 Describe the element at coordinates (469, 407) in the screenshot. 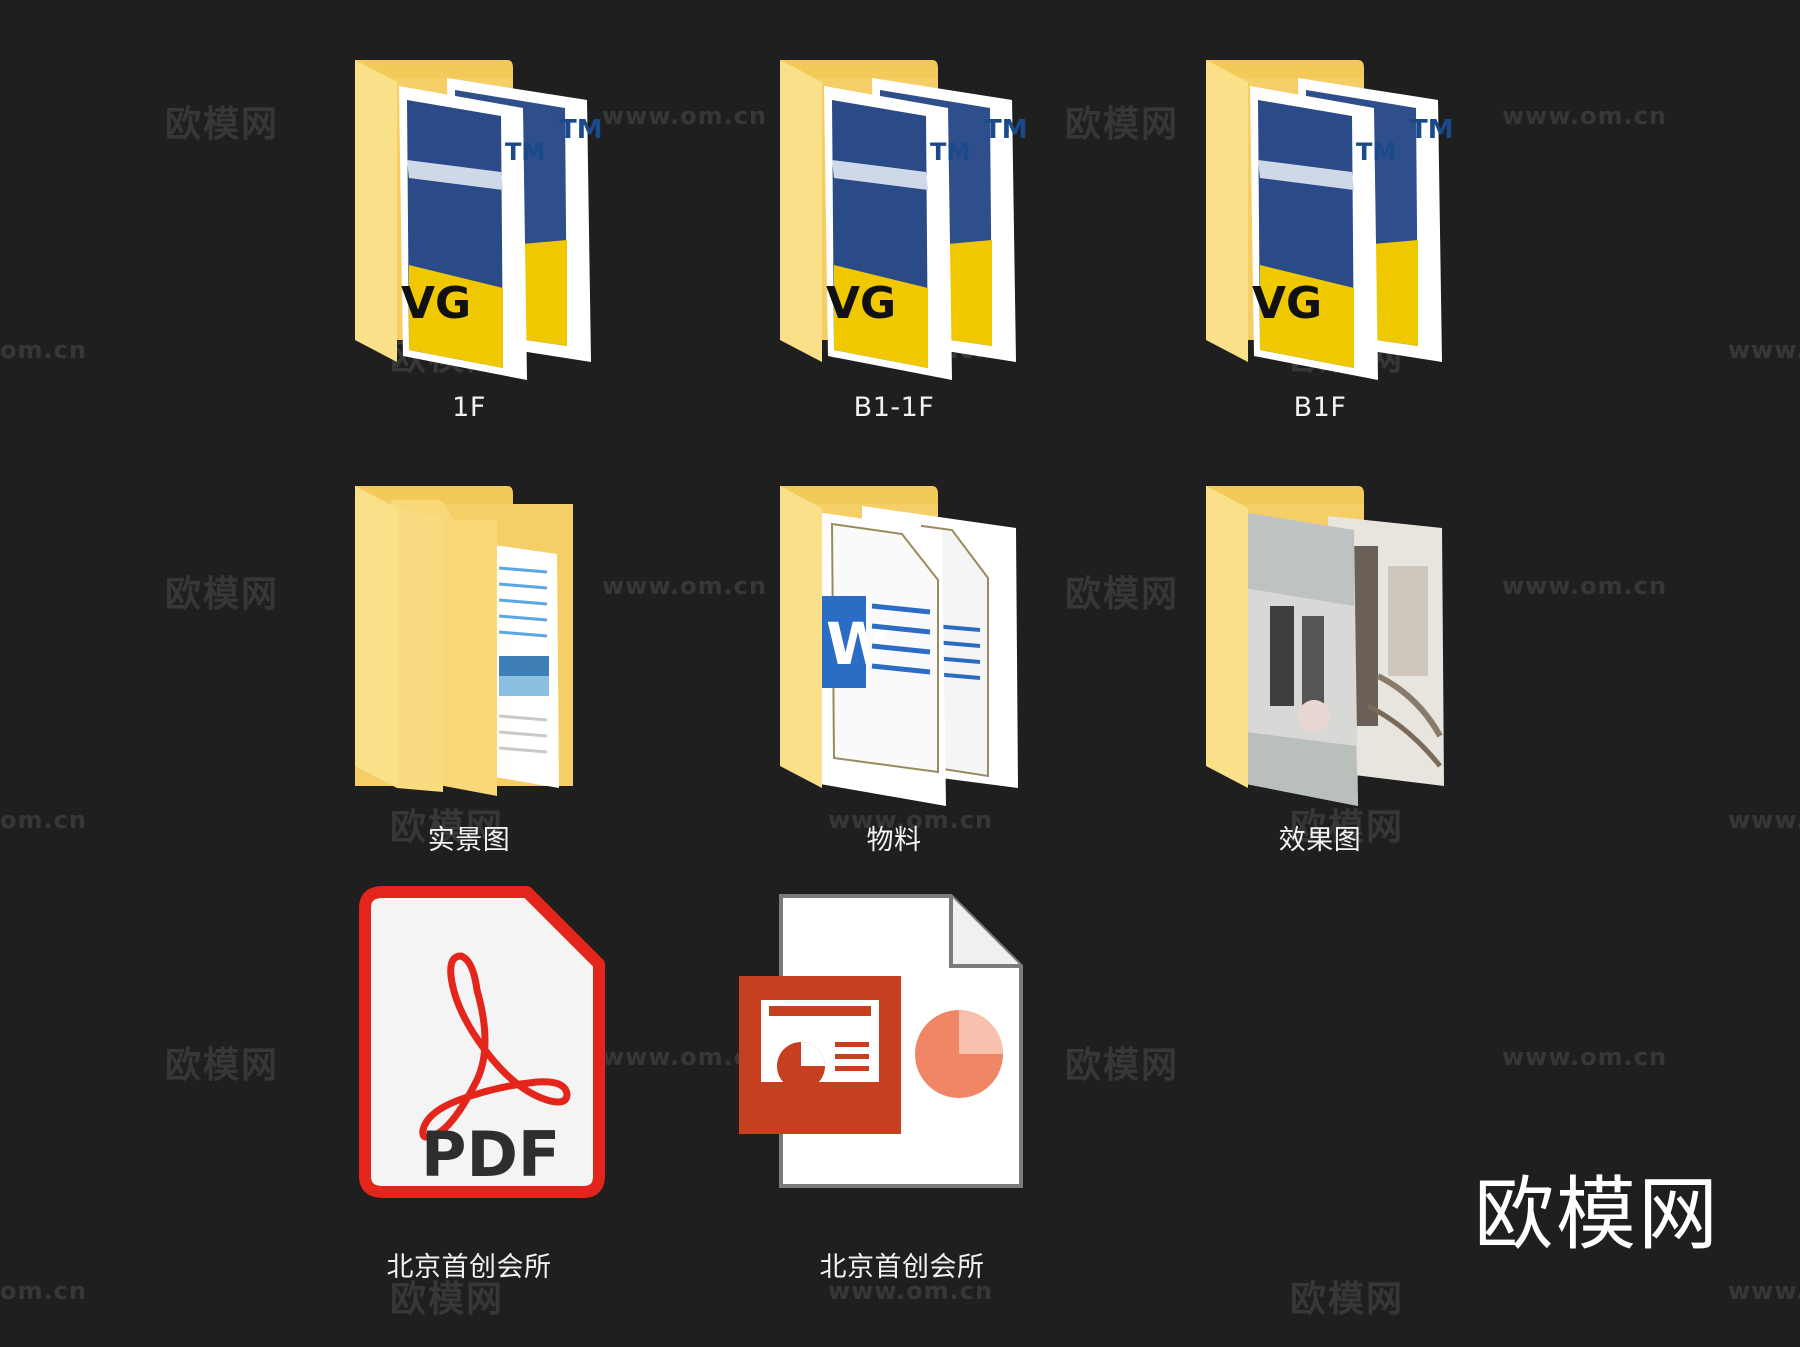

I see `item-label: 1F` at that location.